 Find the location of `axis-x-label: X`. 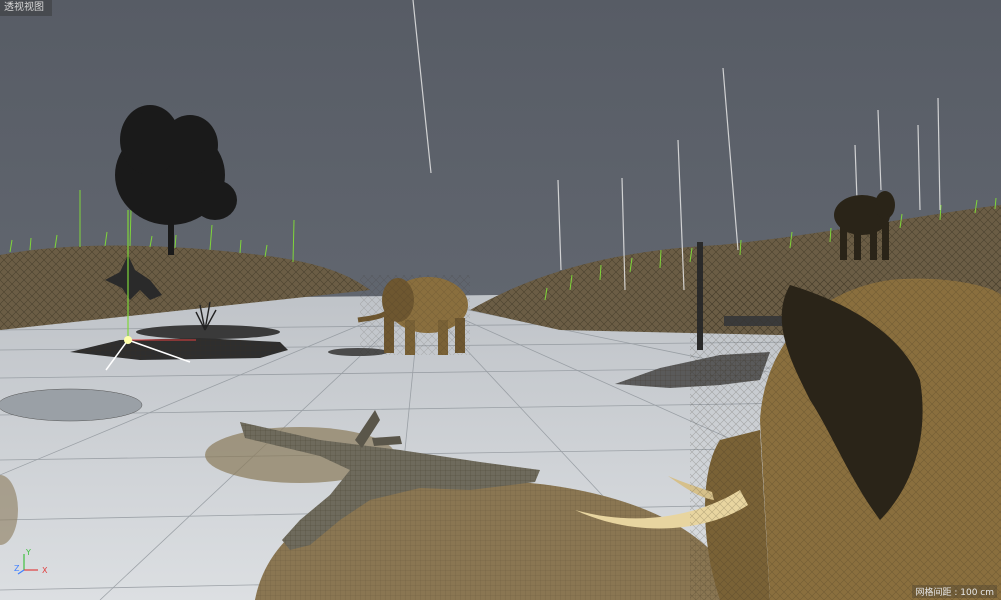

axis-x-label: X is located at coordinates (45, 570).